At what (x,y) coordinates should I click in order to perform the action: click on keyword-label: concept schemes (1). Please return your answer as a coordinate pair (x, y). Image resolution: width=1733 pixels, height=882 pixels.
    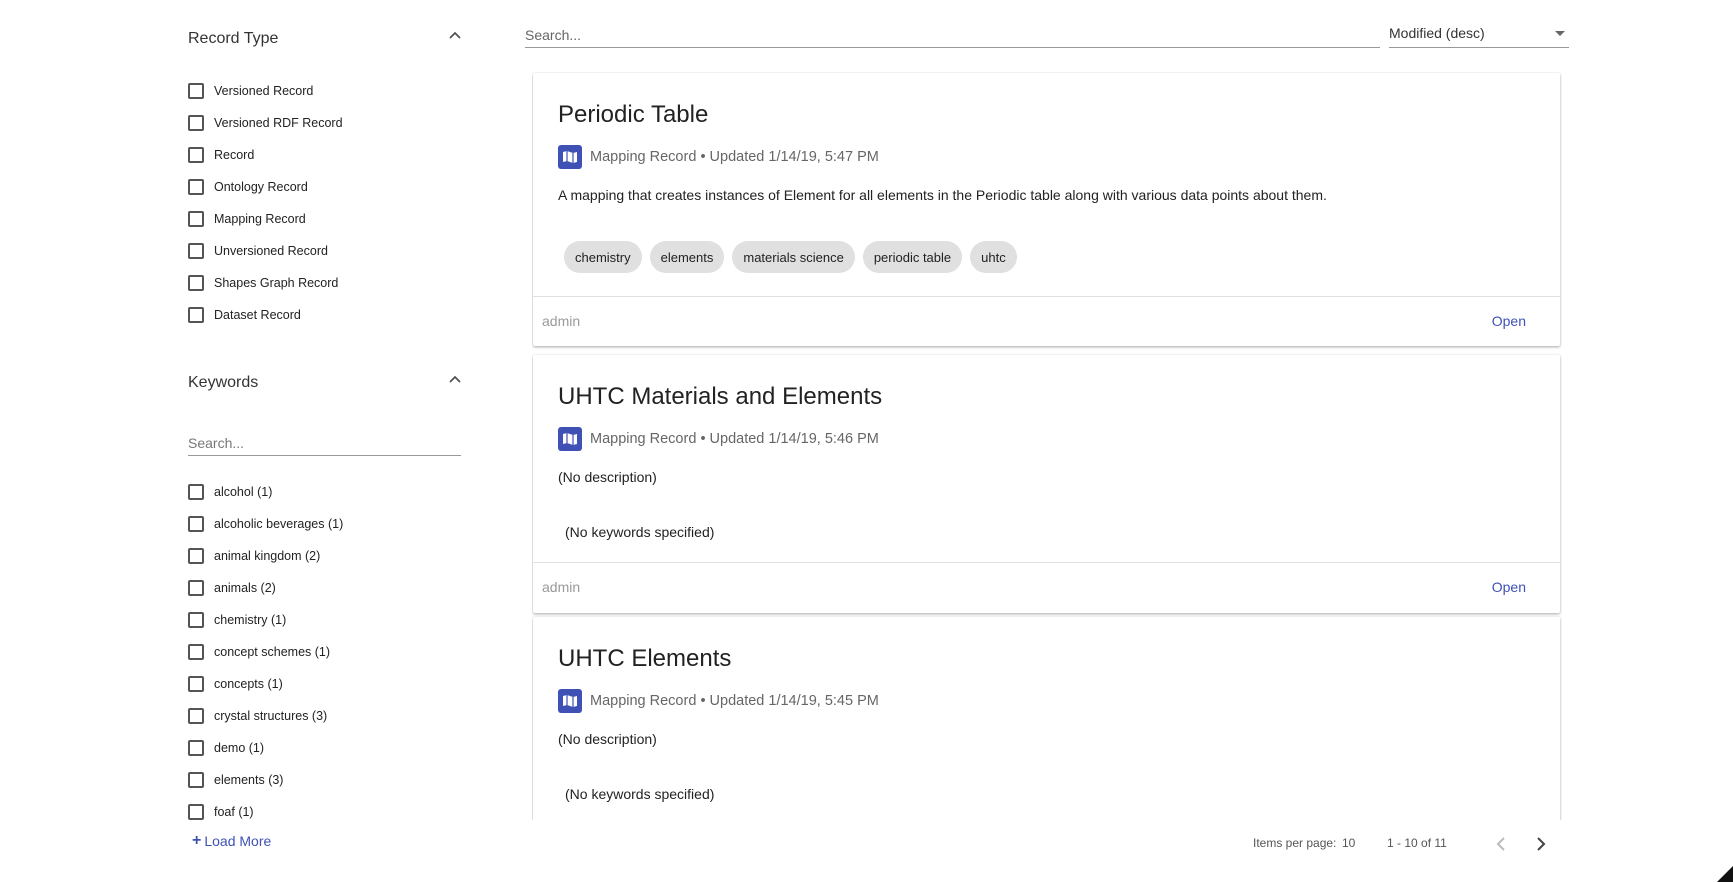
    Looking at the image, I should click on (272, 652).